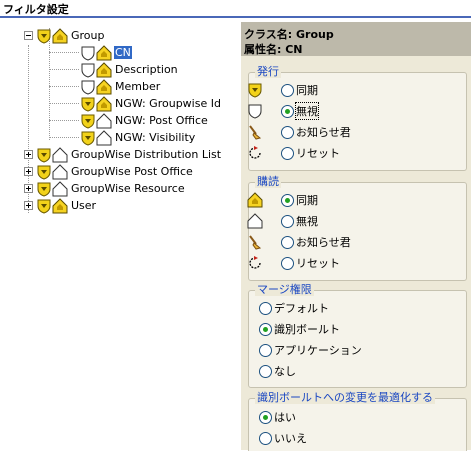 Image resolution: width=471 pixels, height=451 pixels. What do you see at coordinates (356, 39) in the screenshot?
I see `panel-header: クラス名: Group 属性名: CN` at bounding box center [356, 39].